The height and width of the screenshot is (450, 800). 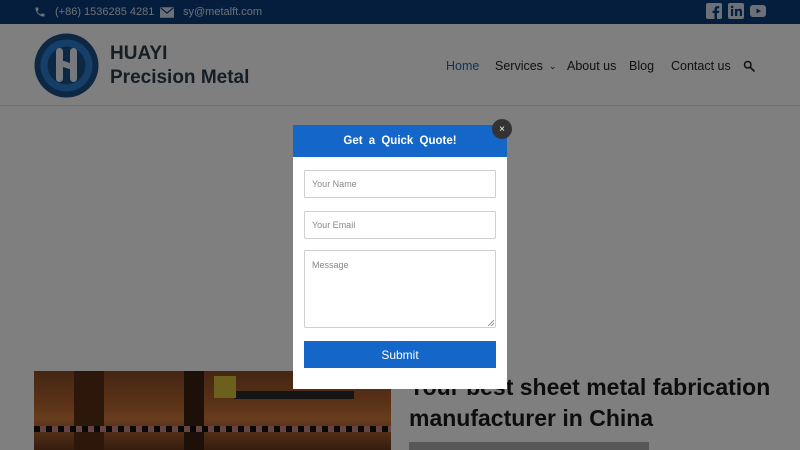 I want to click on name-field, so click(x=400, y=184).